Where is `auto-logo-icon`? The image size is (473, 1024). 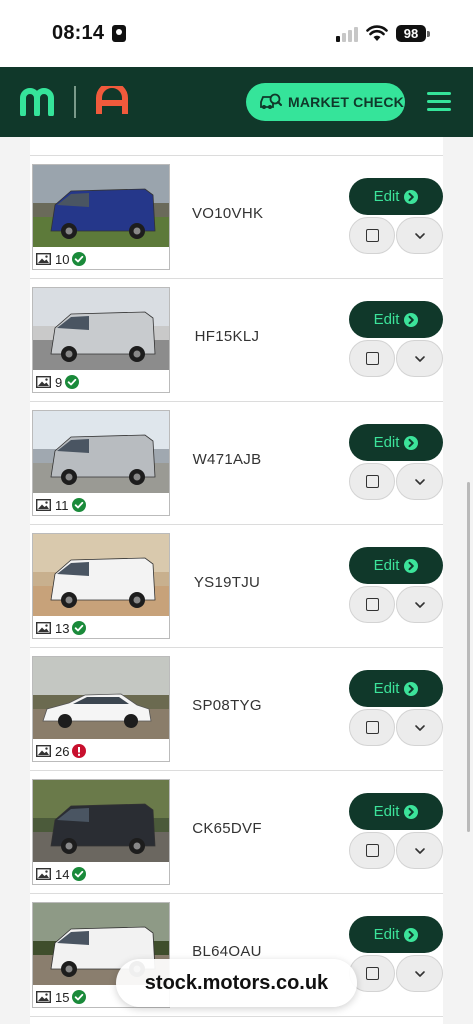
auto-logo-icon is located at coordinates (112, 101).